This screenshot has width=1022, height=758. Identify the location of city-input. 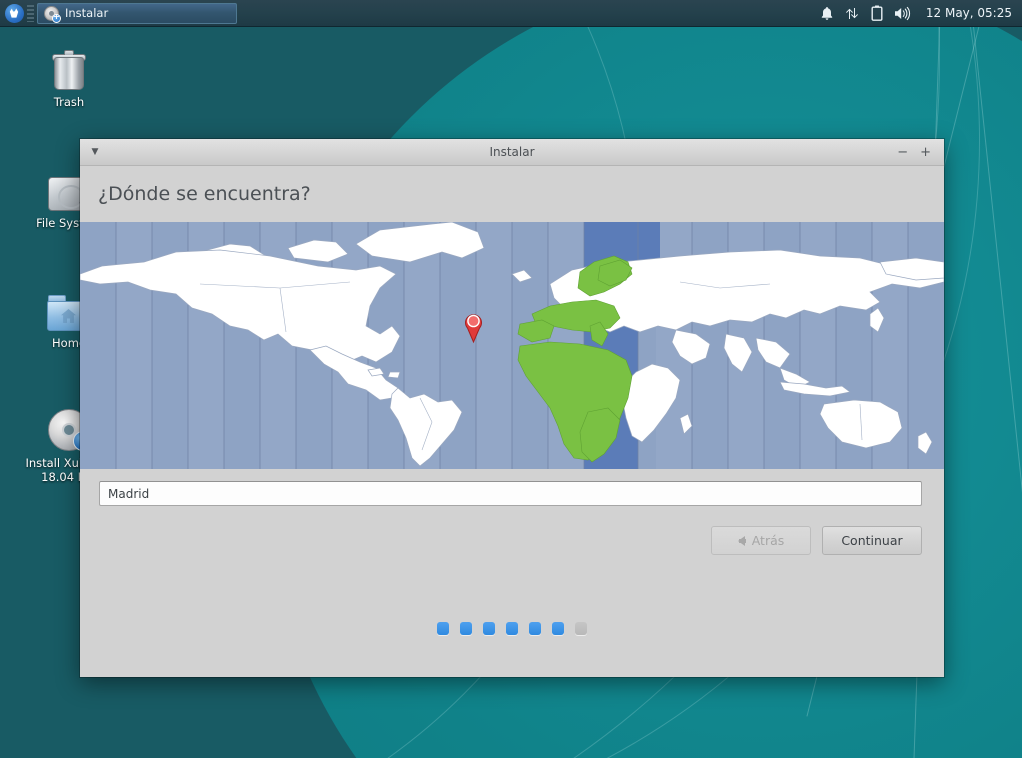
(510, 493).